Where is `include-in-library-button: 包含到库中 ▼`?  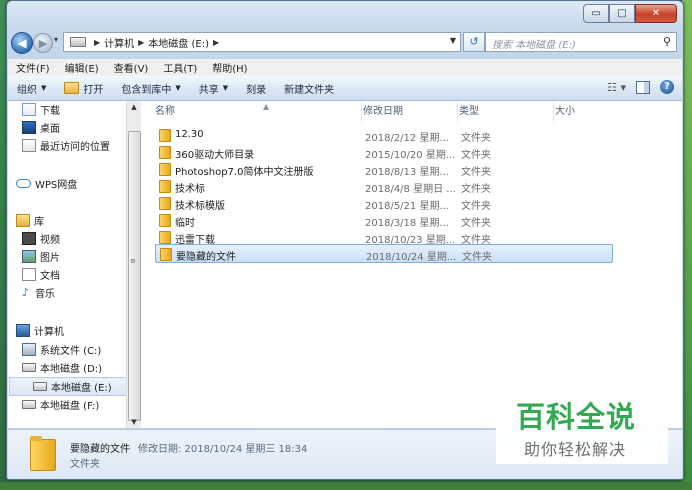
include-in-library-button: 包含到库中 ▼ is located at coordinates (150, 88).